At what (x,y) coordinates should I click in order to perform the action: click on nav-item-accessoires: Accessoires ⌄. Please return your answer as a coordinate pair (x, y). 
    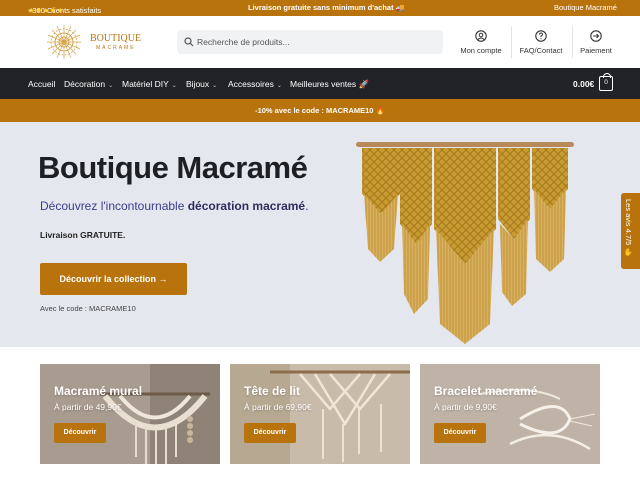
    Looking at the image, I should click on (255, 84).